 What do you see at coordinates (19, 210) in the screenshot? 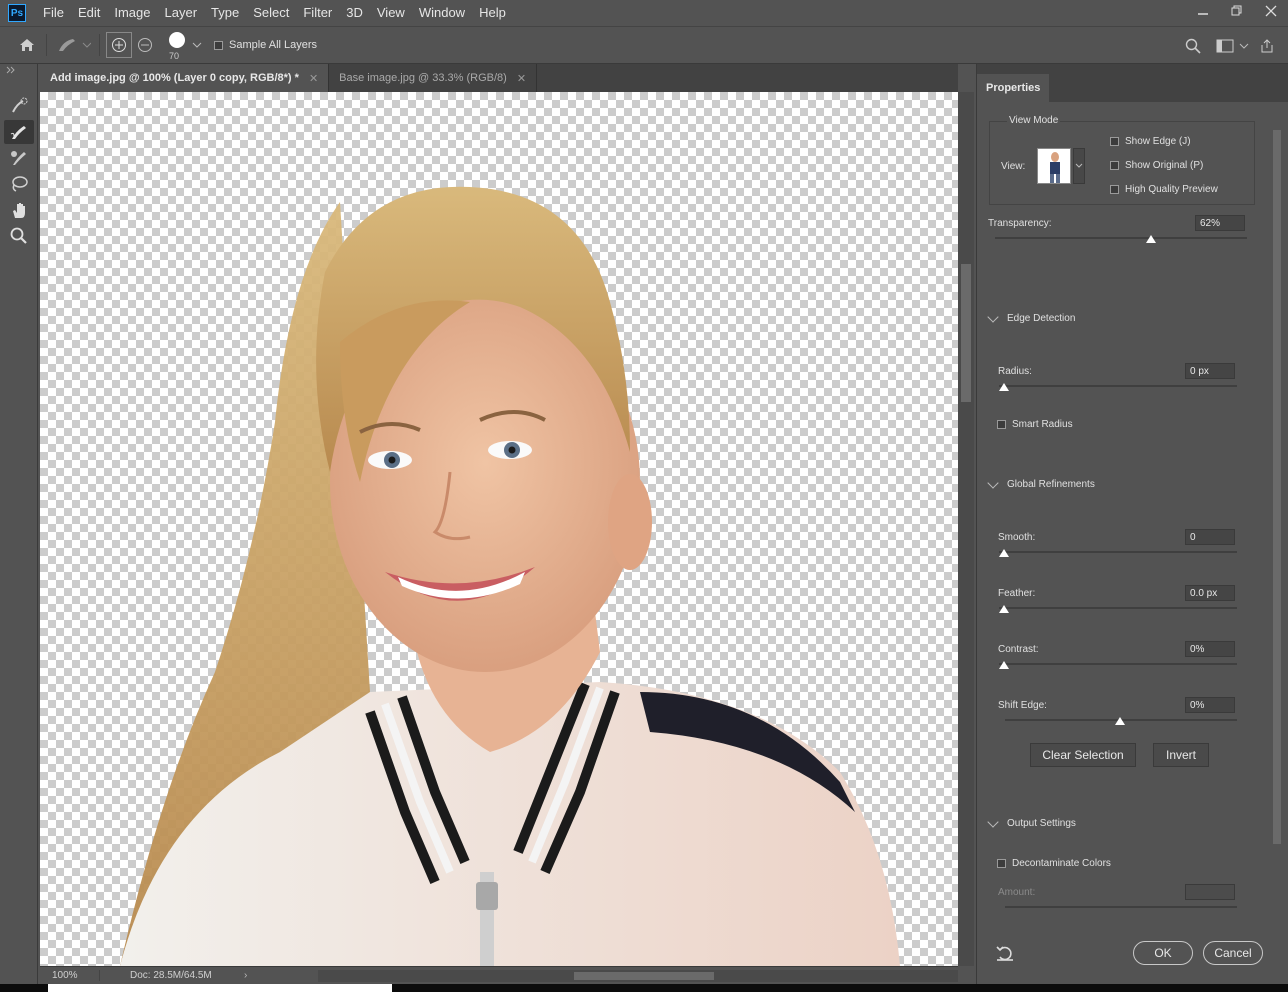
I see `hand-tool-icon` at bounding box center [19, 210].